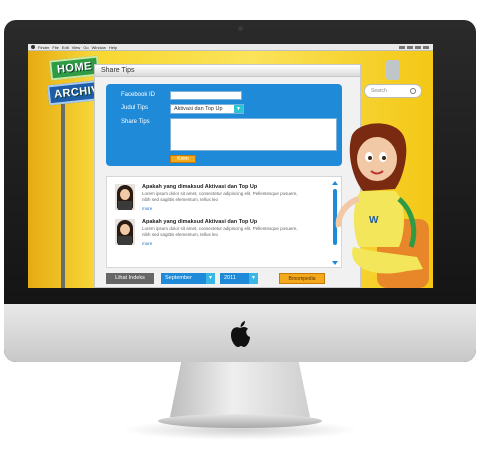  What do you see at coordinates (65, 47) in the screenshot?
I see `menu-item-edit: Edit` at bounding box center [65, 47].